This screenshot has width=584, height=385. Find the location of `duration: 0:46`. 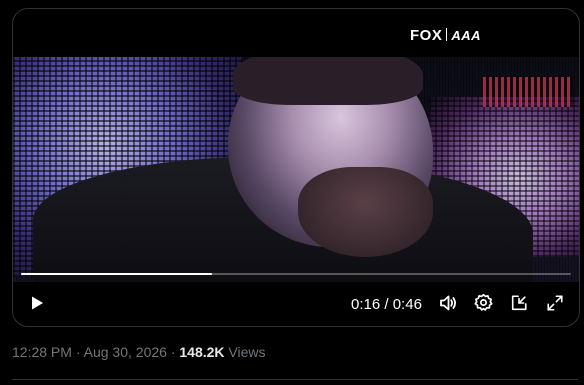

duration: 0:46 is located at coordinates (407, 304).